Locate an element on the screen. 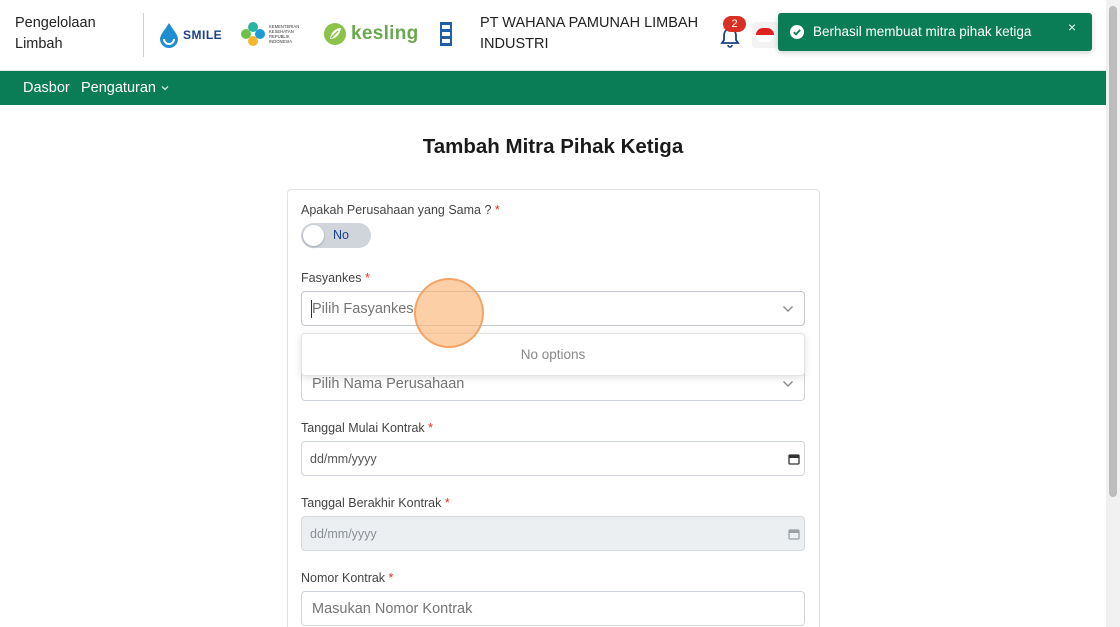  fasyankes-label: Fasyankes * is located at coordinates (335, 278).